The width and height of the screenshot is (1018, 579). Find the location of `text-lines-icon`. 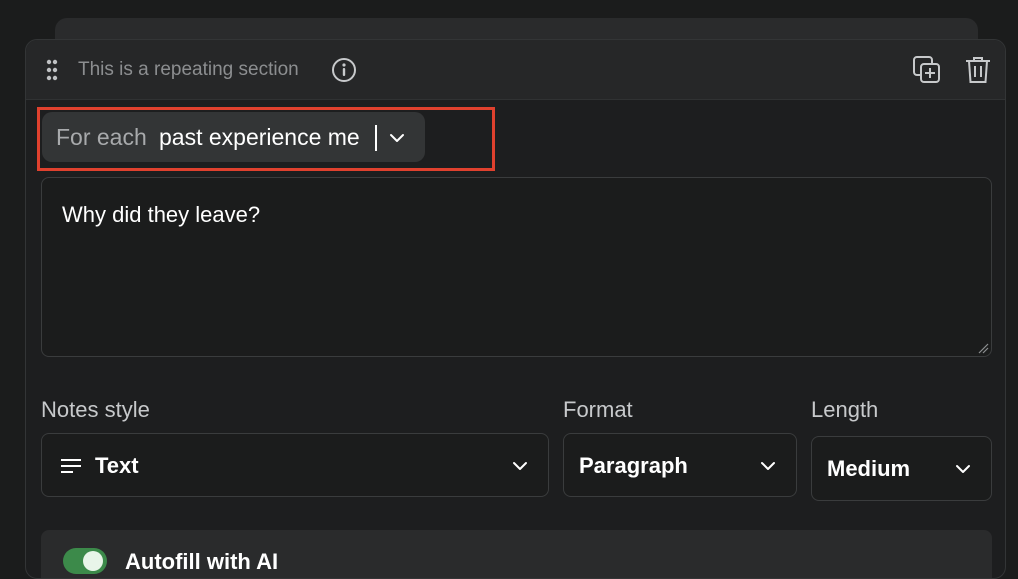

text-lines-icon is located at coordinates (71, 466).